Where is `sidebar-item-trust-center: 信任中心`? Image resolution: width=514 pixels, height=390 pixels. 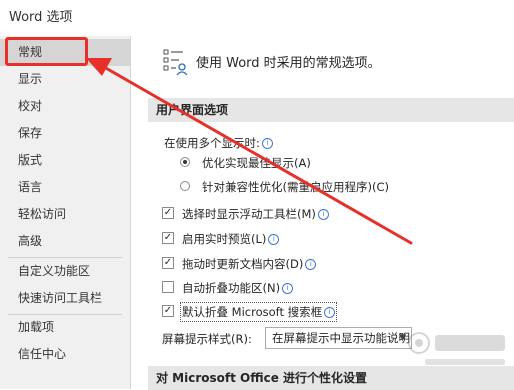 sidebar-item-trust-center: 信任中心 is located at coordinates (65, 354).